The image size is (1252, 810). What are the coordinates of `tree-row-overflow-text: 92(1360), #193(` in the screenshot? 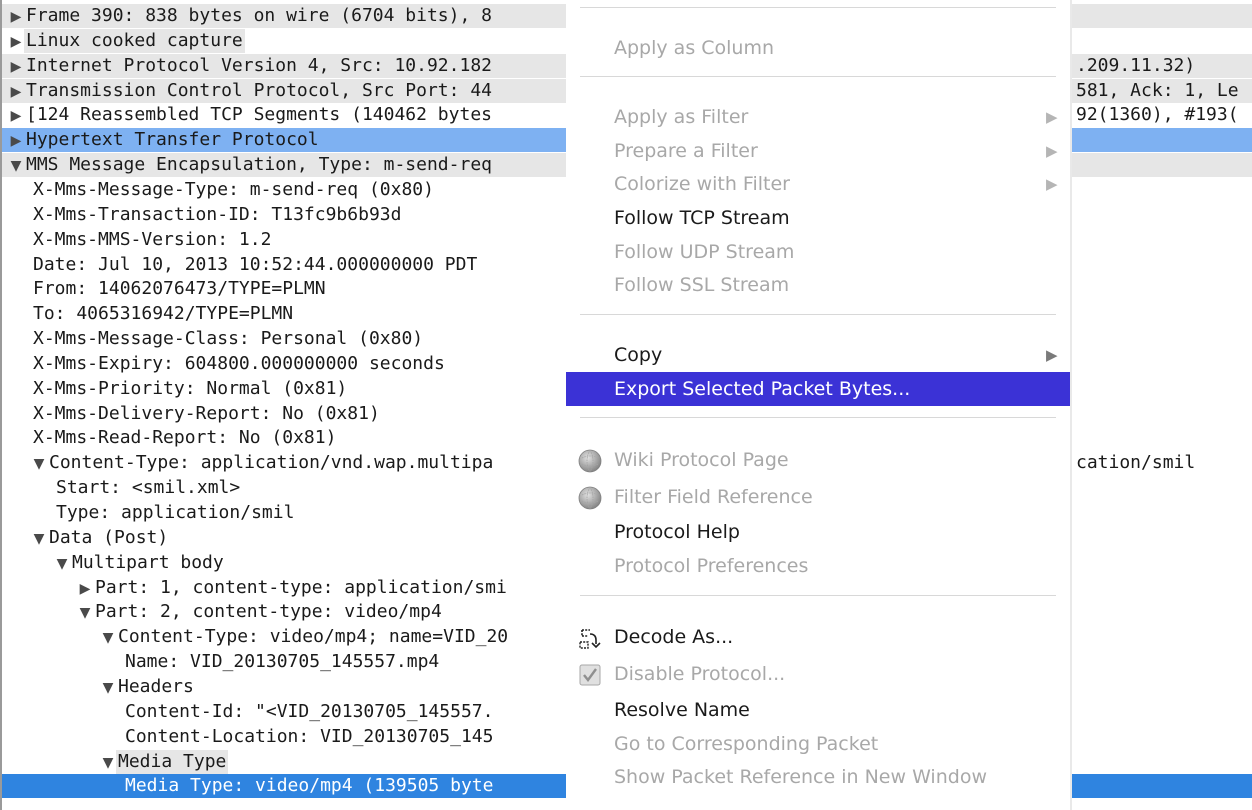 It's located at (1157, 115).